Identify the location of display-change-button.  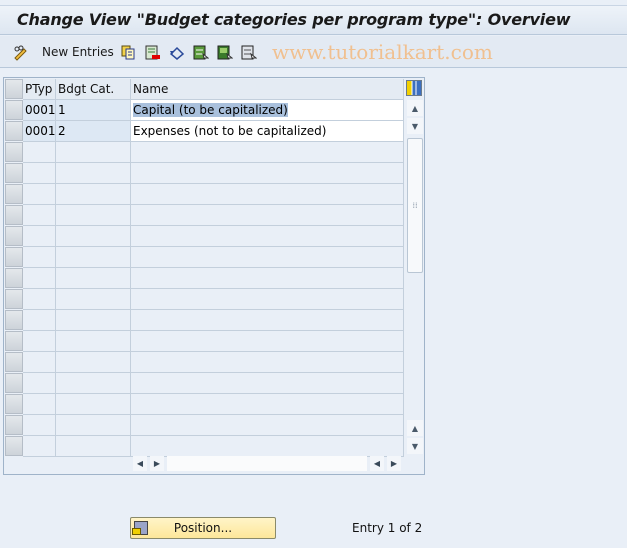
(20, 52).